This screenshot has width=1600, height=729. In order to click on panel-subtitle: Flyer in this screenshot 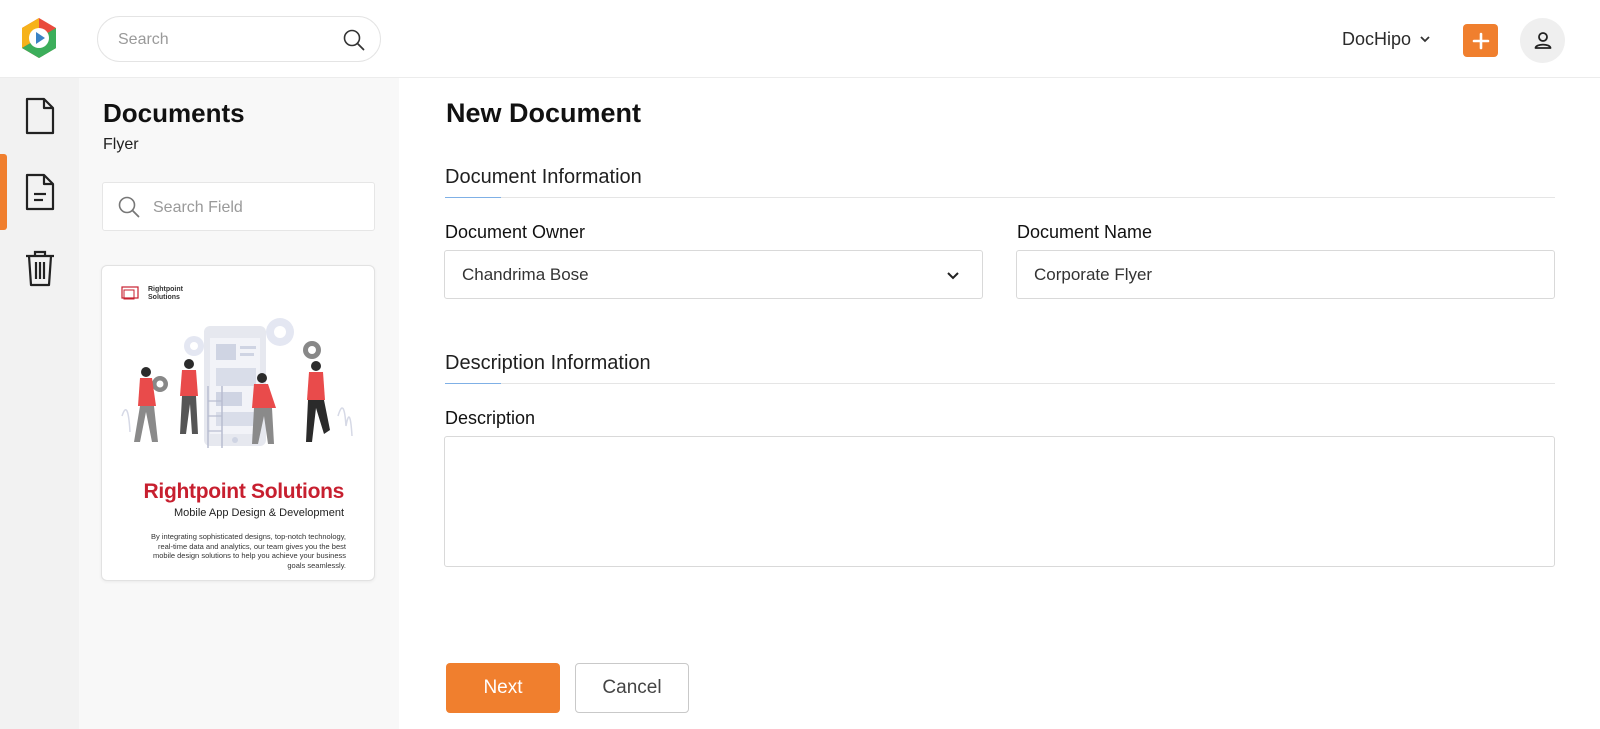, I will do `click(121, 144)`.